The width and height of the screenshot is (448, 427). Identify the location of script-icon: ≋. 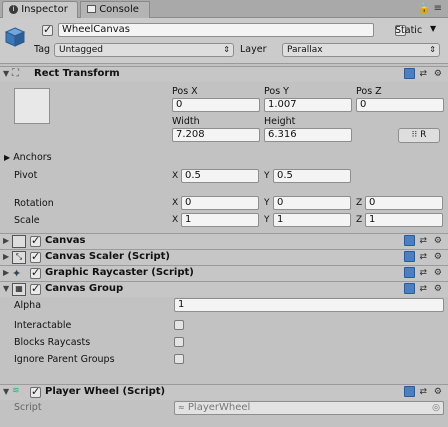
(16, 391).